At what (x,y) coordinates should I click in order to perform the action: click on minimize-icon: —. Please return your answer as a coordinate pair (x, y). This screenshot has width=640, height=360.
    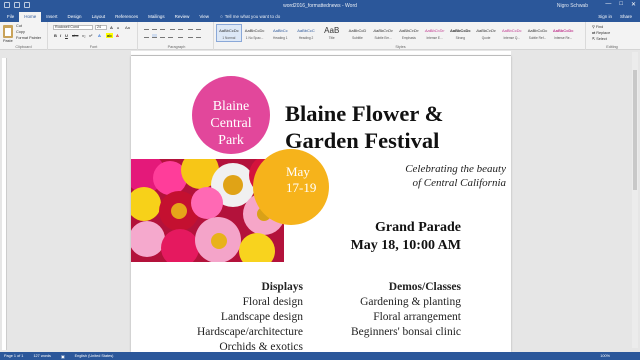
    Looking at the image, I should click on (608, 4).